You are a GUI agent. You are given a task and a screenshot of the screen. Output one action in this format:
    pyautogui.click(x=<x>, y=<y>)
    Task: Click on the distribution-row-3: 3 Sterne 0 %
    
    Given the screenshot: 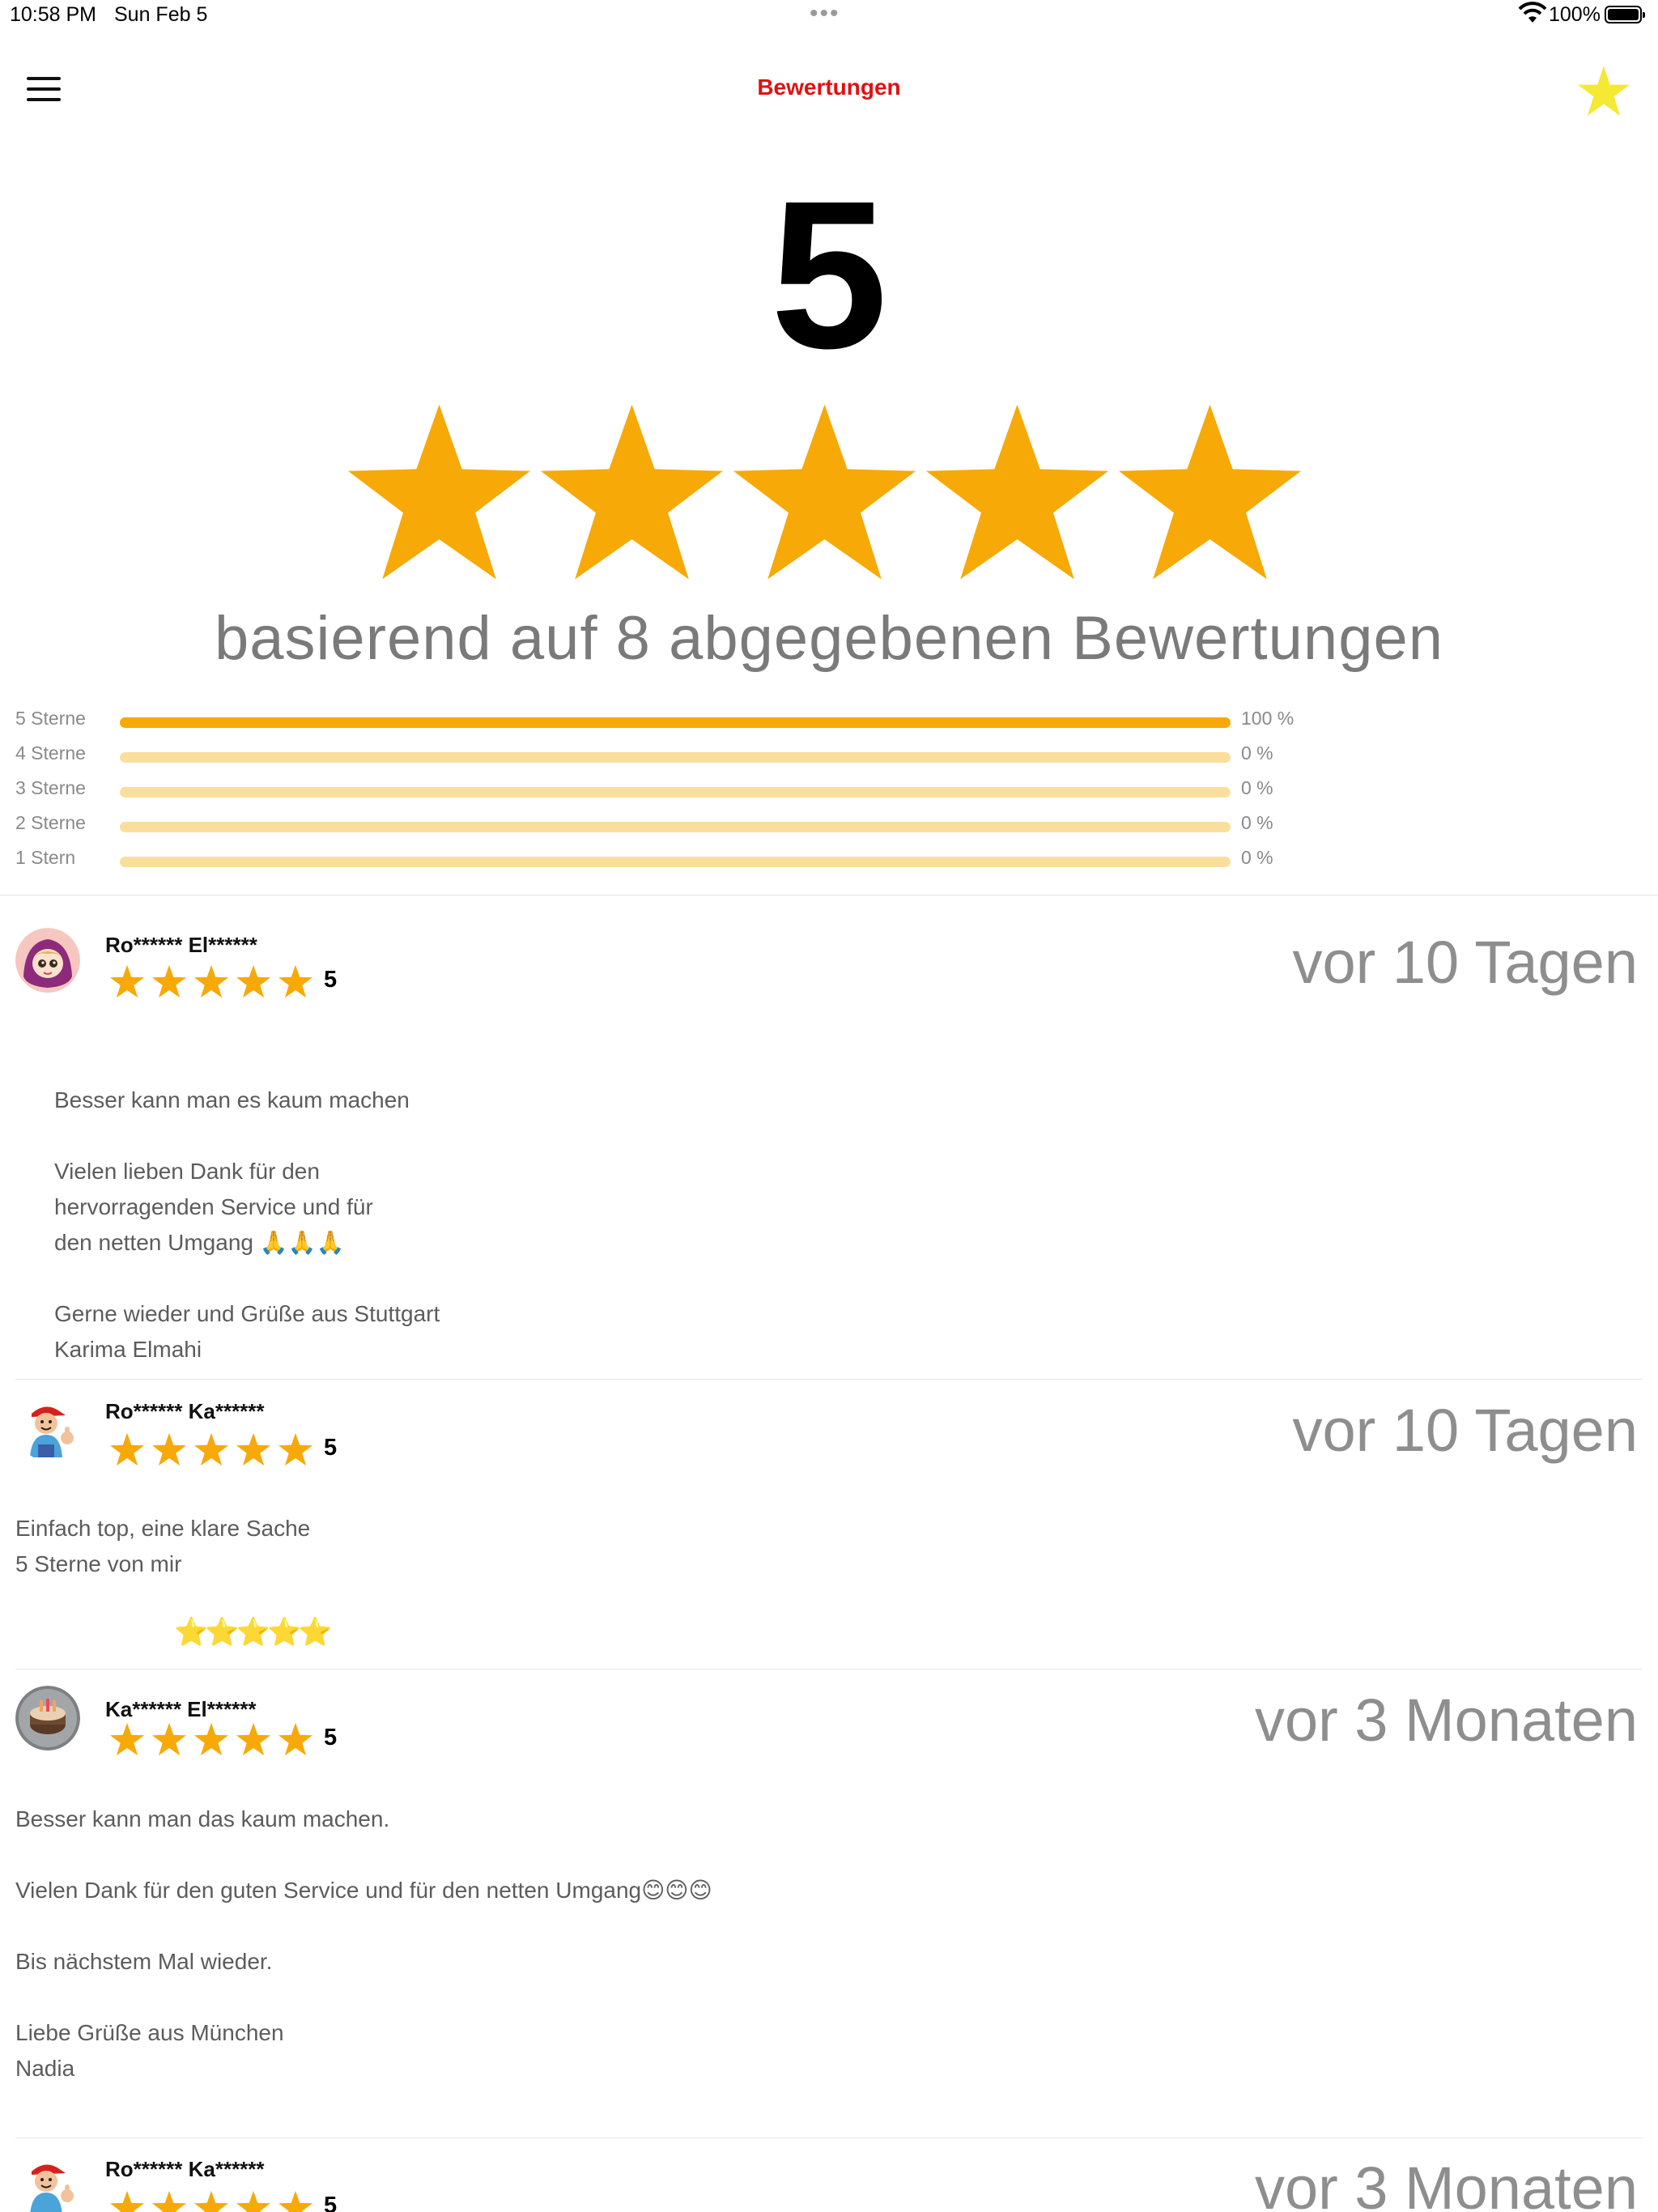 What is the action you would take?
    pyautogui.click(x=829, y=789)
    